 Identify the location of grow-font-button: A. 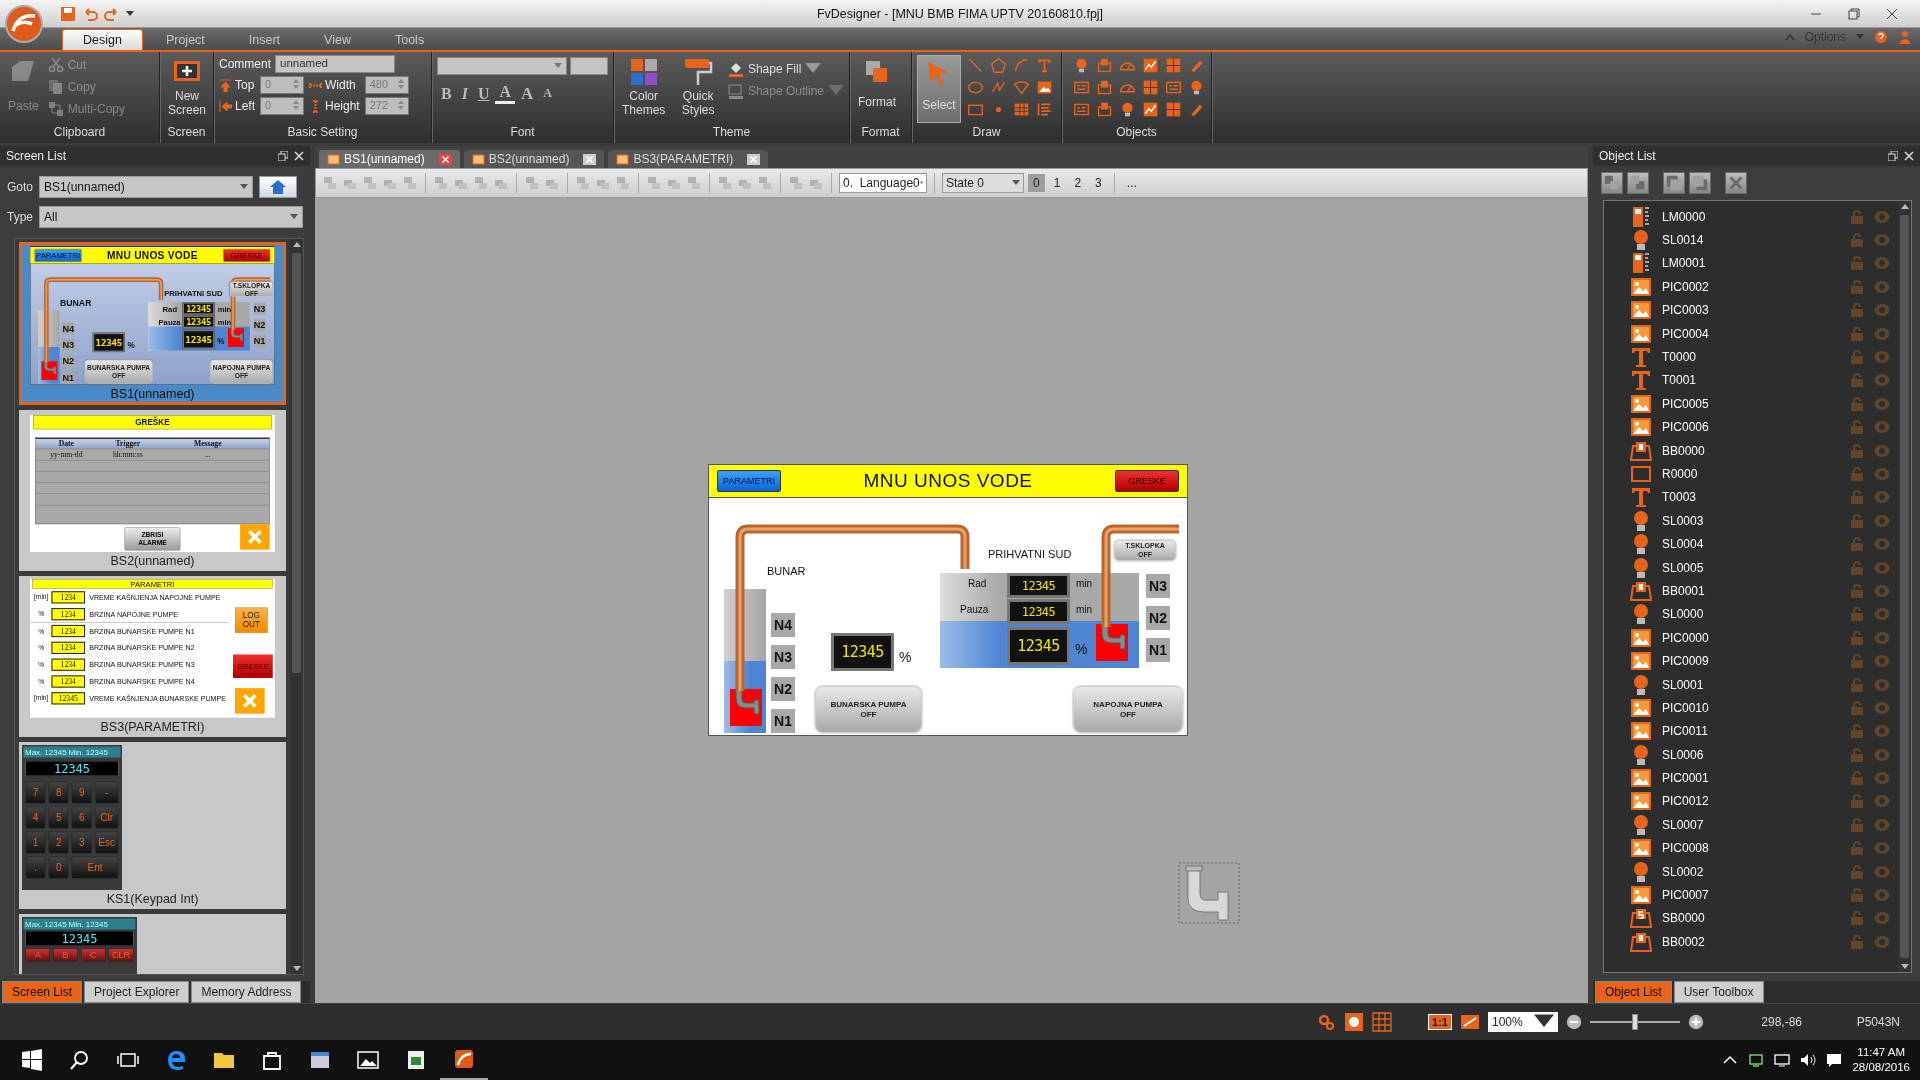
(527, 93).